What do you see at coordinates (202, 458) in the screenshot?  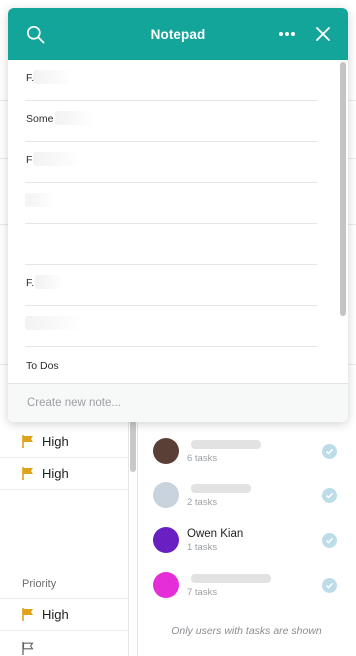 I see `task-count: 6 tasks` at bounding box center [202, 458].